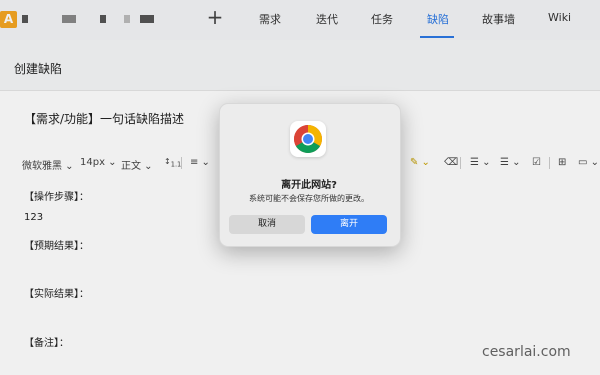 Image resolution: width=600 pixels, height=375 pixels. Describe the element at coordinates (309, 185) in the screenshot. I see `dialog-title: 离开此网站?` at that location.